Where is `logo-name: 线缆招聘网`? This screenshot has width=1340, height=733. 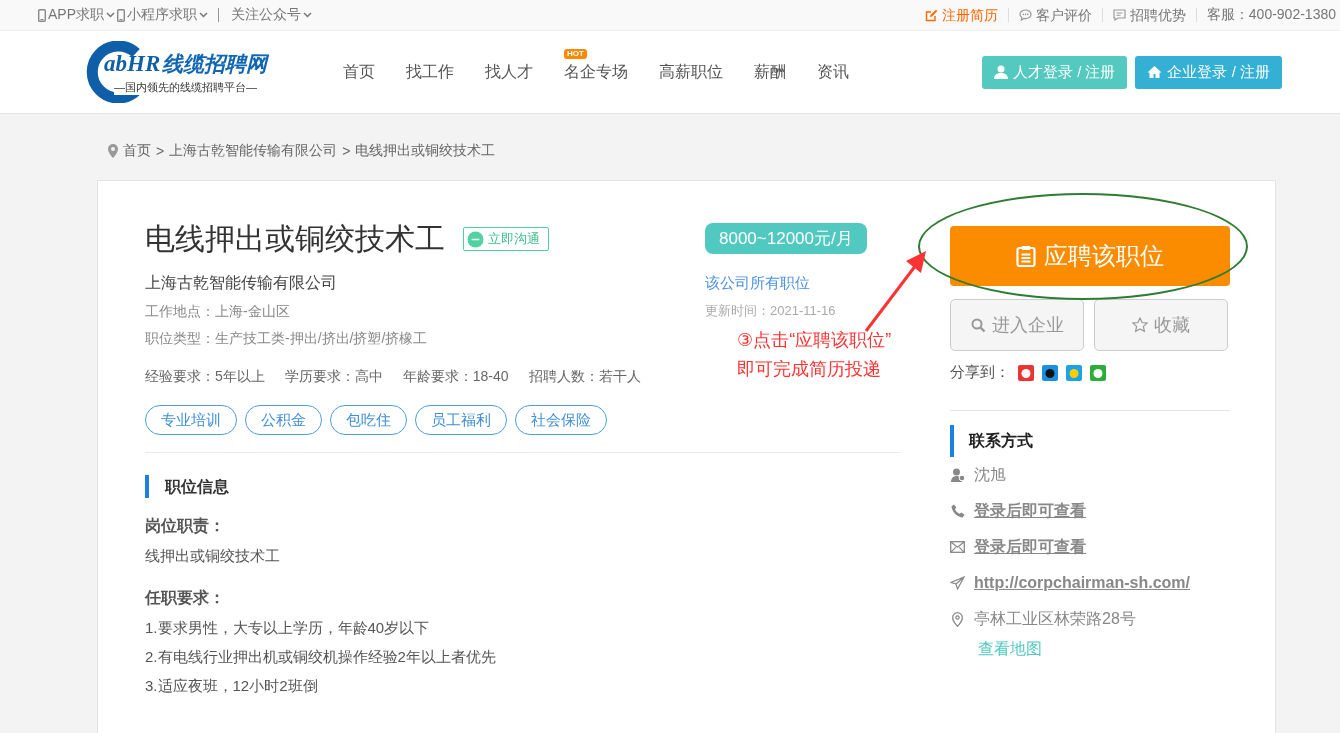 logo-name: 线缆招聘网 is located at coordinates (215, 63).